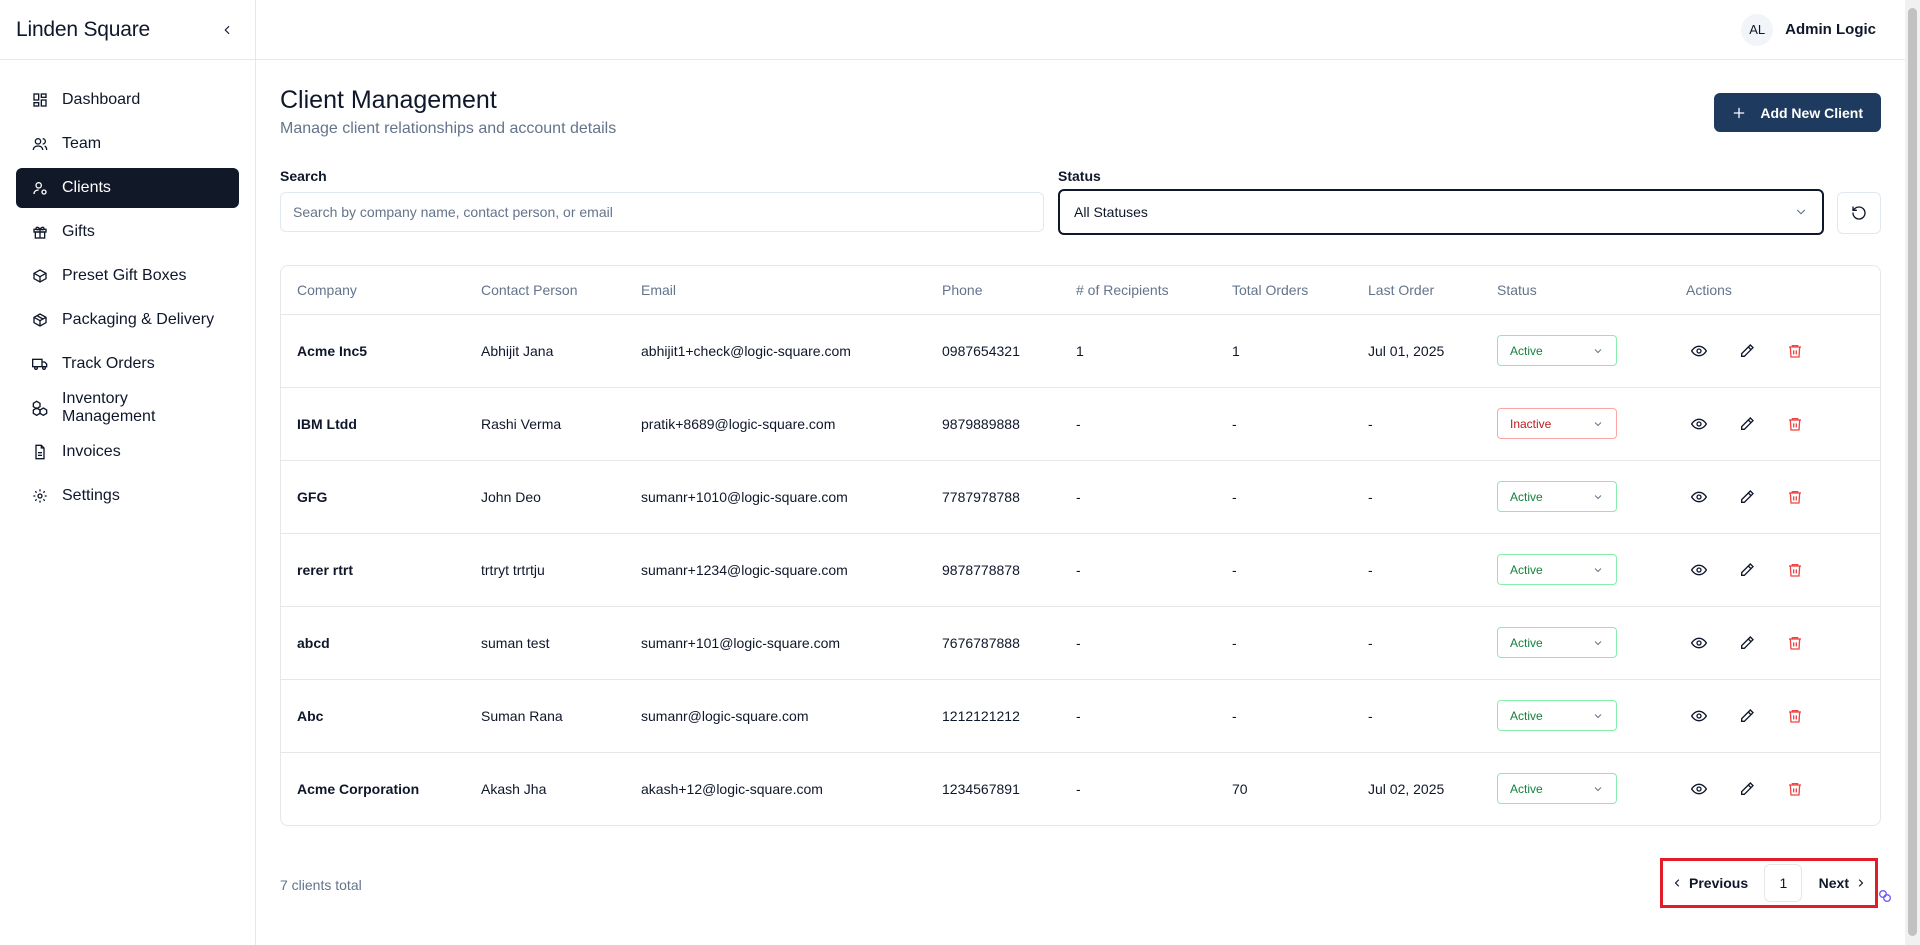 This screenshot has width=1920, height=945. What do you see at coordinates (545, 716) in the screenshot?
I see `cell-contact: Suman Rana` at bounding box center [545, 716].